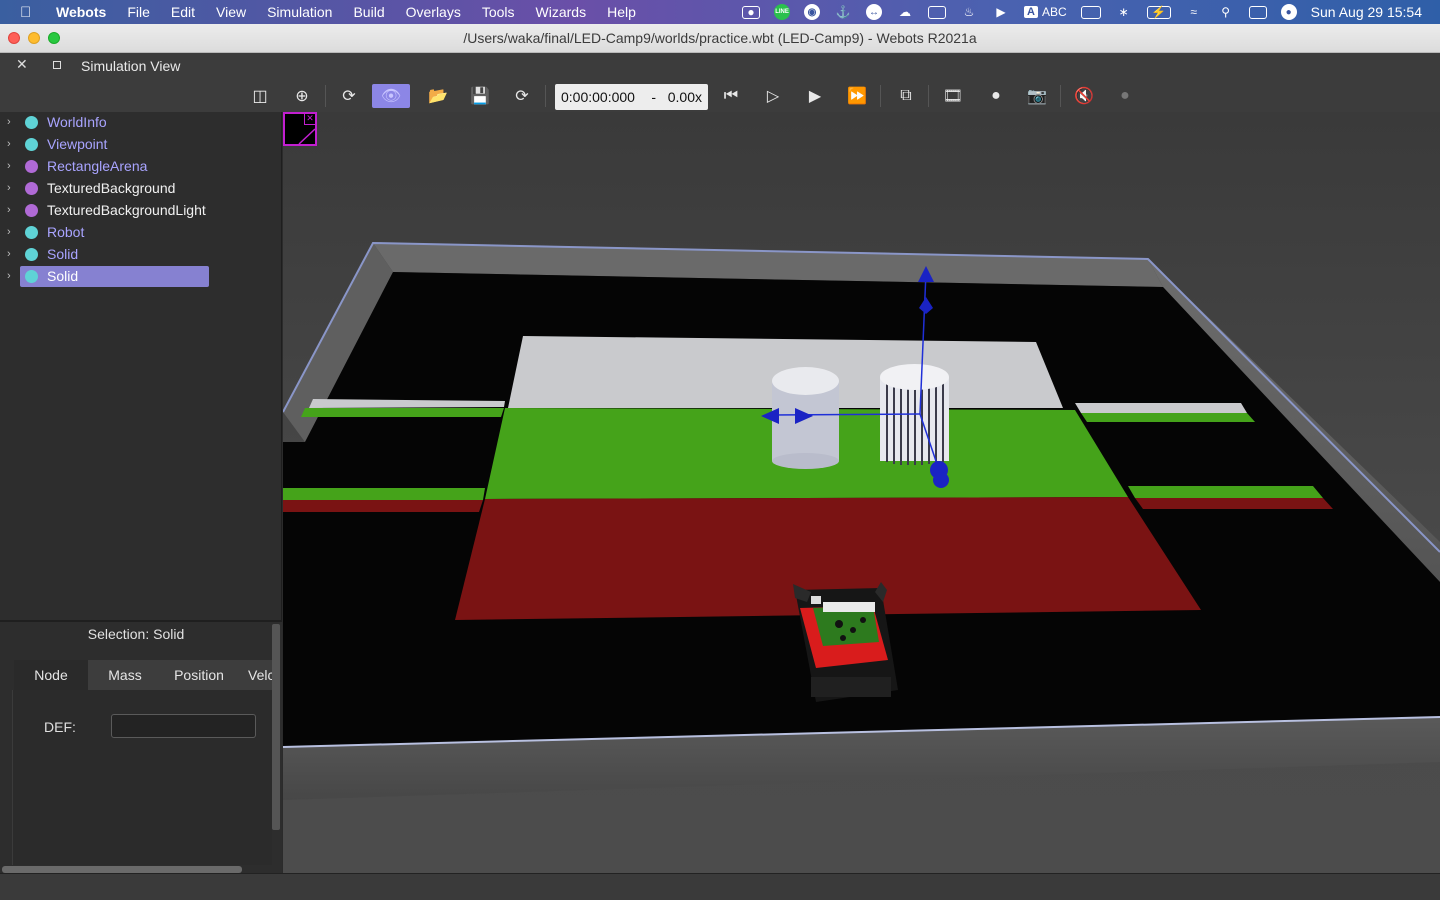 The height and width of the screenshot is (900, 1440). What do you see at coordinates (937, 12) in the screenshot?
I see `window-icon` at bounding box center [937, 12].